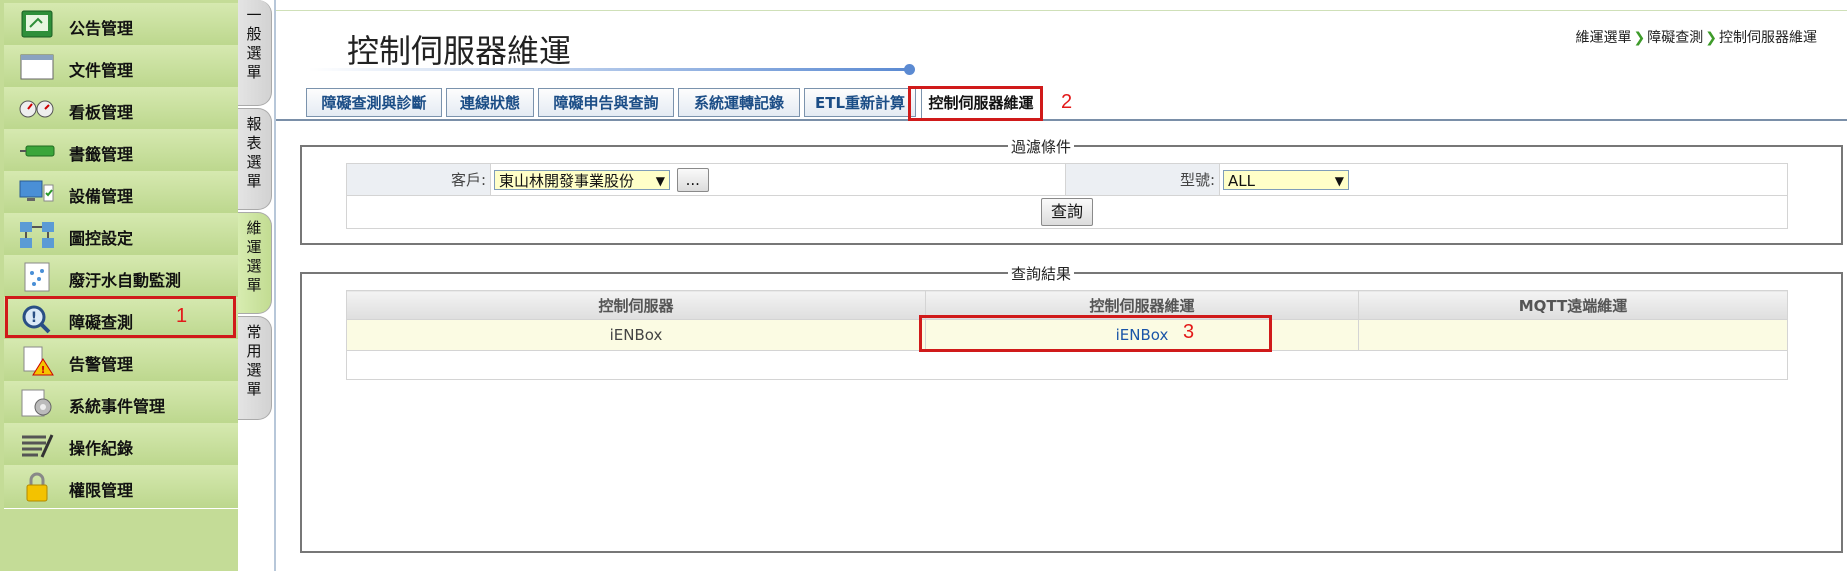 This screenshot has width=1847, height=571. I want to click on menu-item-equipment: 設備管理, so click(121, 193).